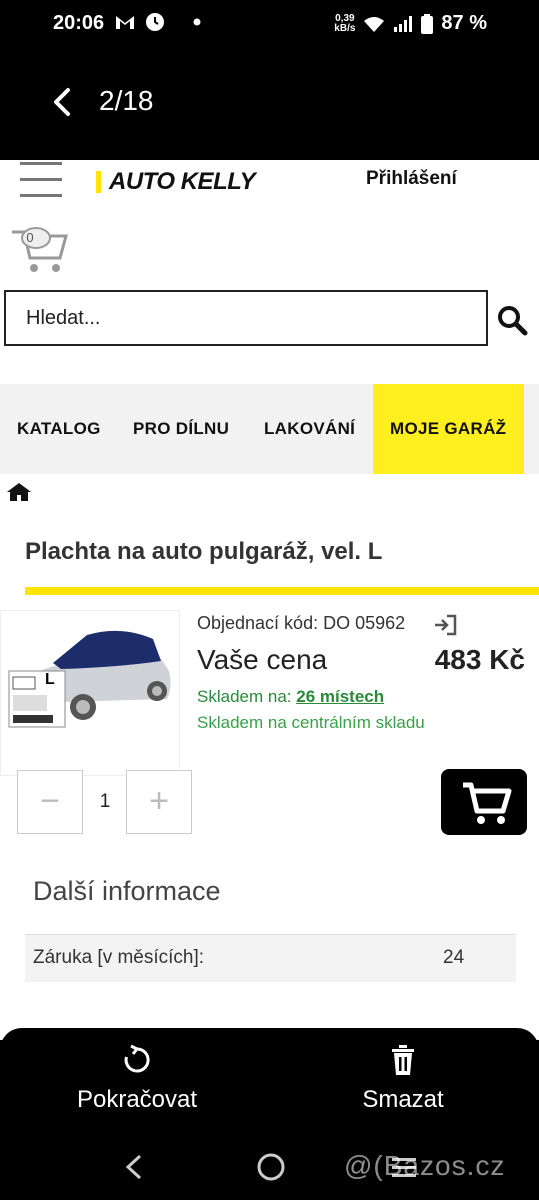  Describe the element at coordinates (309, 429) in the screenshot. I see `nav-lakovani: LAKOVÁNÍ` at that location.